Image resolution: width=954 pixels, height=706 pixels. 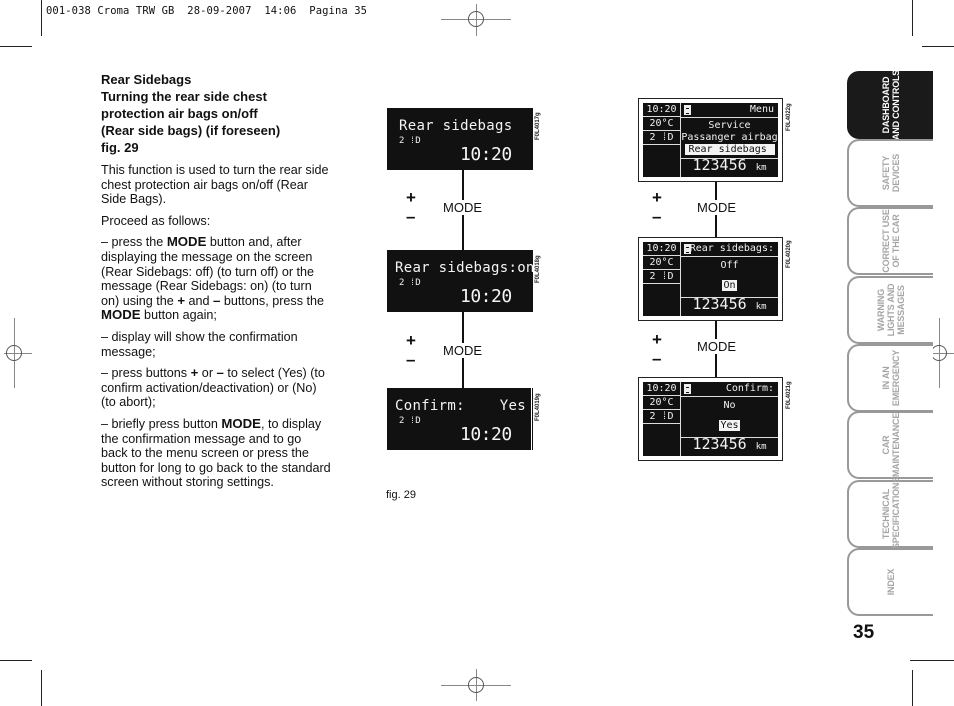 I want to click on chapter-tab: TECHNICAL SPECIFICATIONS, so click(x=890, y=512).